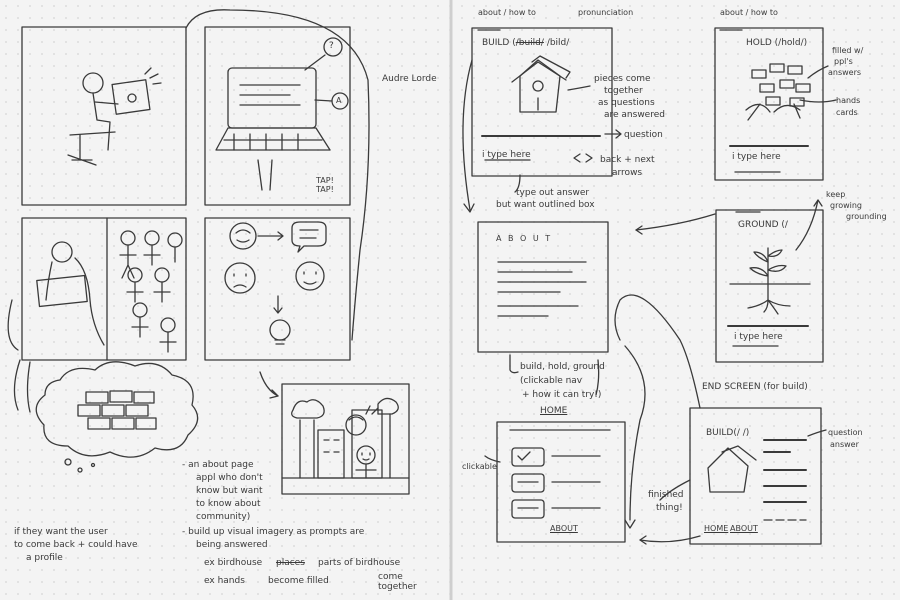  Describe the element at coordinates (290, 563) in the screenshot. I see `note-birdhouse-strike: places` at that location.